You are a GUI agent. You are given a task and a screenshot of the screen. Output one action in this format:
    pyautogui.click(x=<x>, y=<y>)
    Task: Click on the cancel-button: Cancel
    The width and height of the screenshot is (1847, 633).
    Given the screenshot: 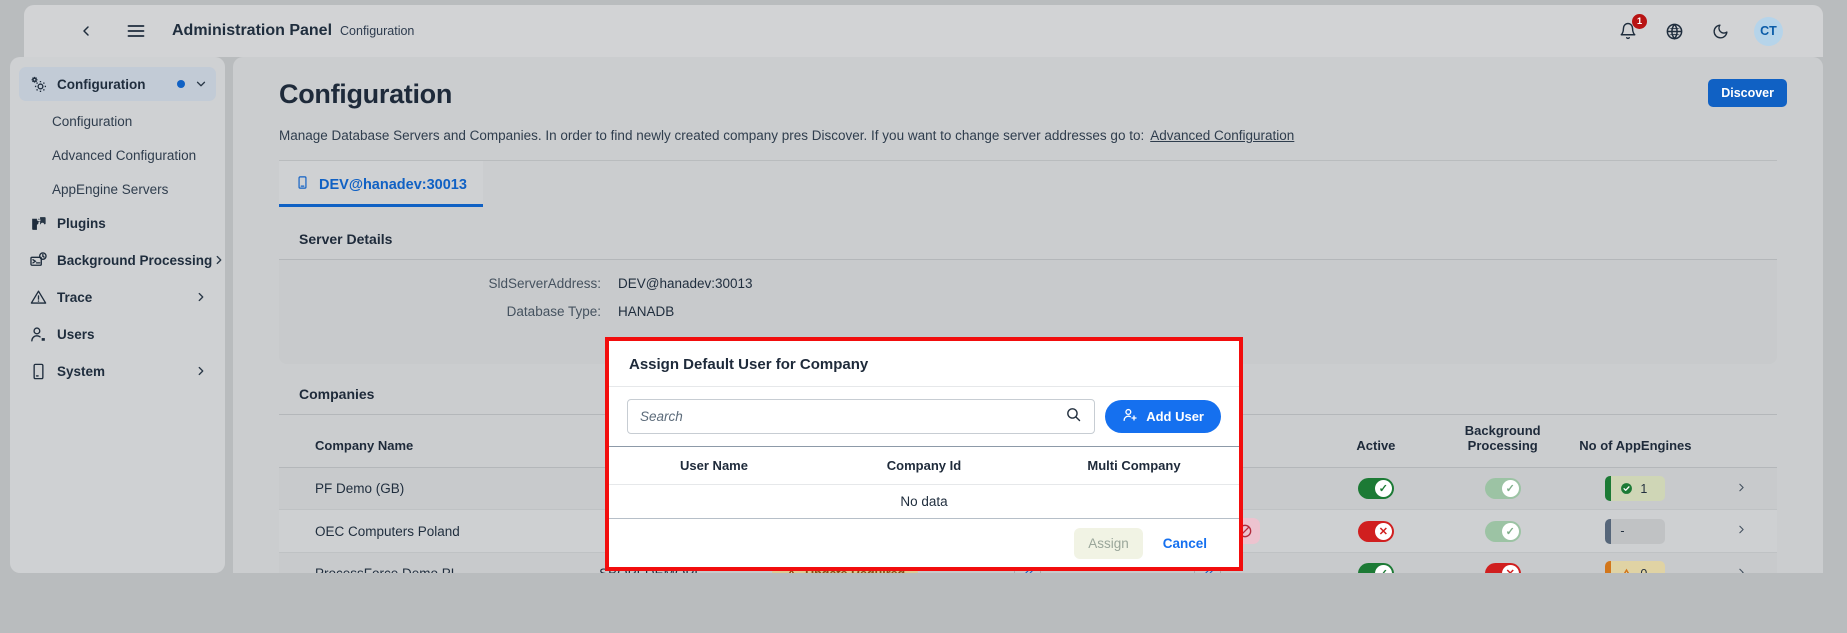 What is the action you would take?
    pyautogui.click(x=1185, y=543)
    